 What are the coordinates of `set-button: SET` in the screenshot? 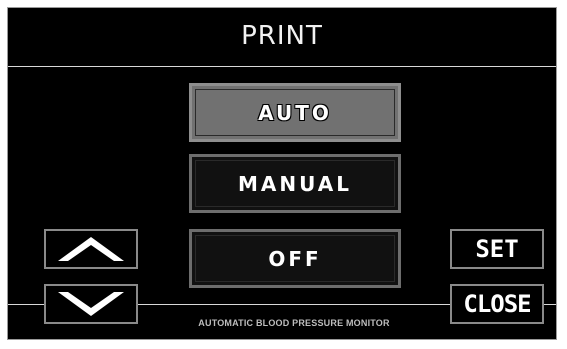 It's located at (497, 249).